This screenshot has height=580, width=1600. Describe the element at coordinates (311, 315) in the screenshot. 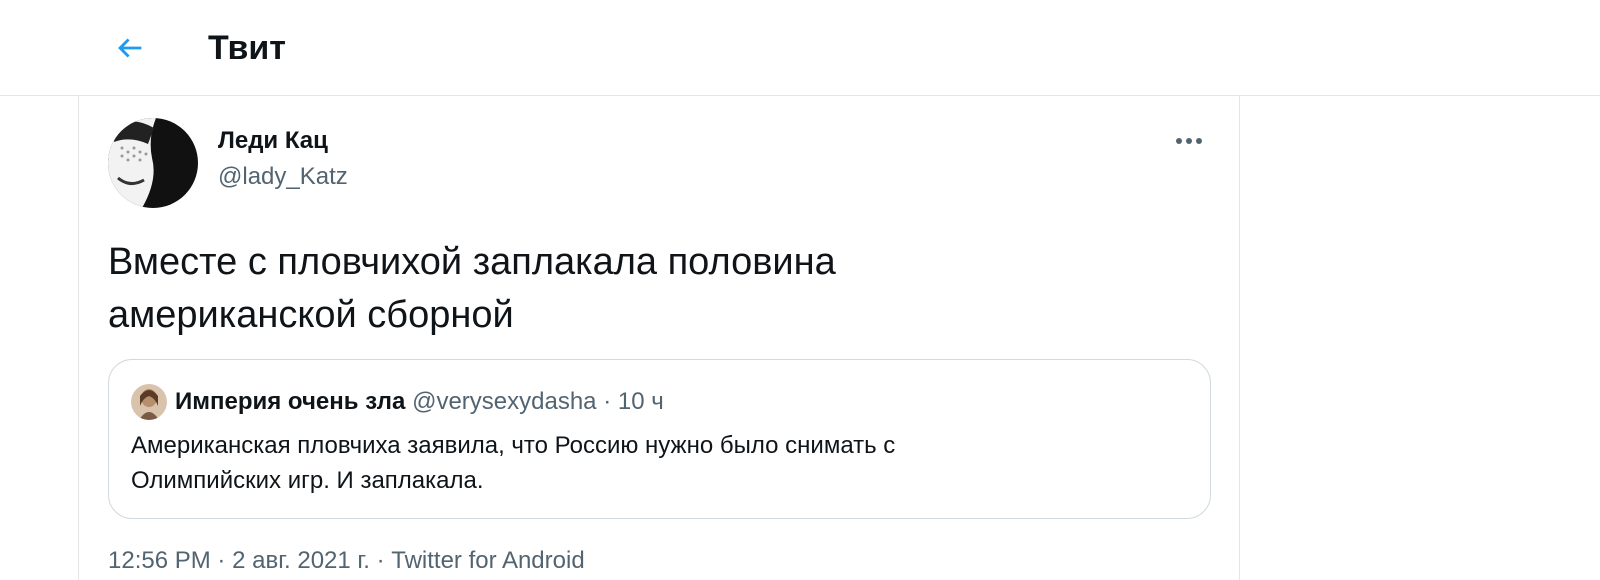

I see `tweet-text-line: американской сборной` at that location.